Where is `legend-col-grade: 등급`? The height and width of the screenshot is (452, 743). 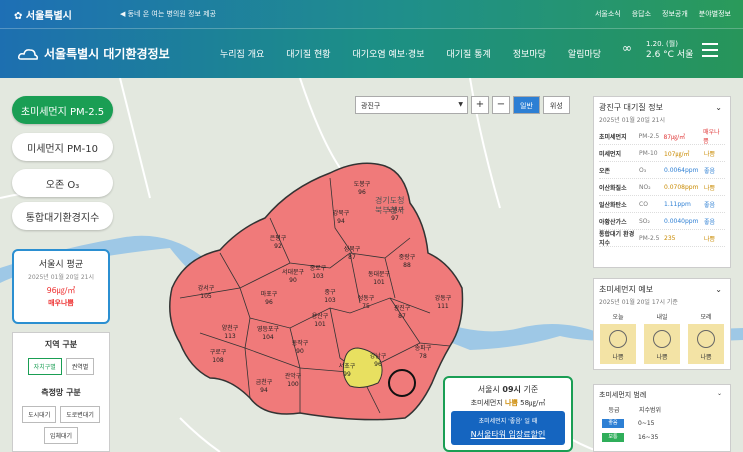 legend-col-grade: 등급 is located at coordinates (614, 410).